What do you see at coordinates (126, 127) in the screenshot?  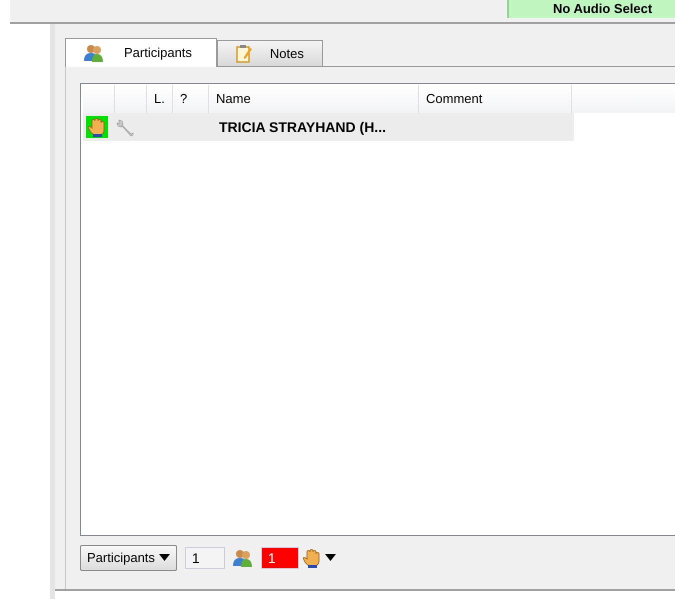 I see `wrench-icon` at bounding box center [126, 127].